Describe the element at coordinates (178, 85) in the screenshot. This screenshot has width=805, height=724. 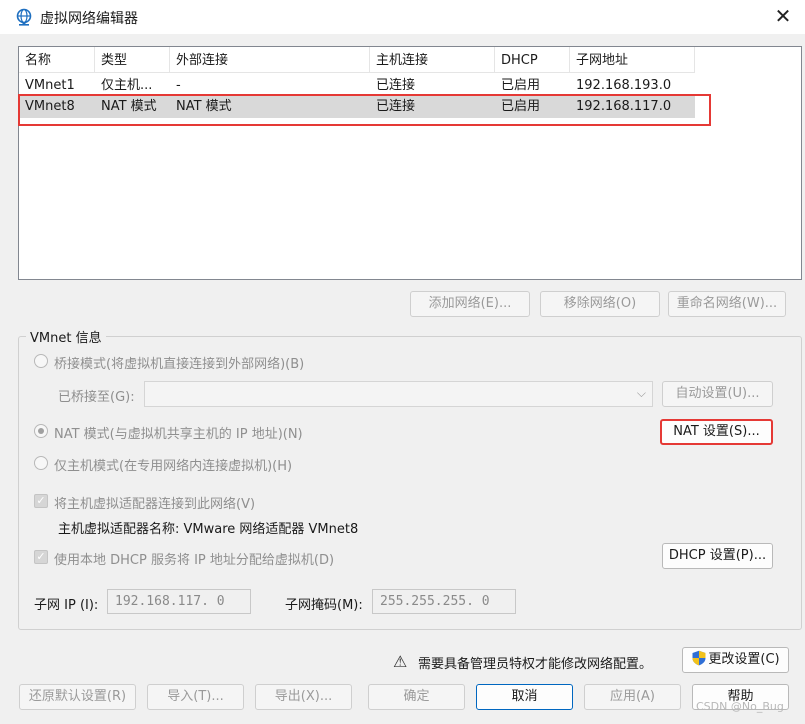
I see `cell-external: -` at that location.